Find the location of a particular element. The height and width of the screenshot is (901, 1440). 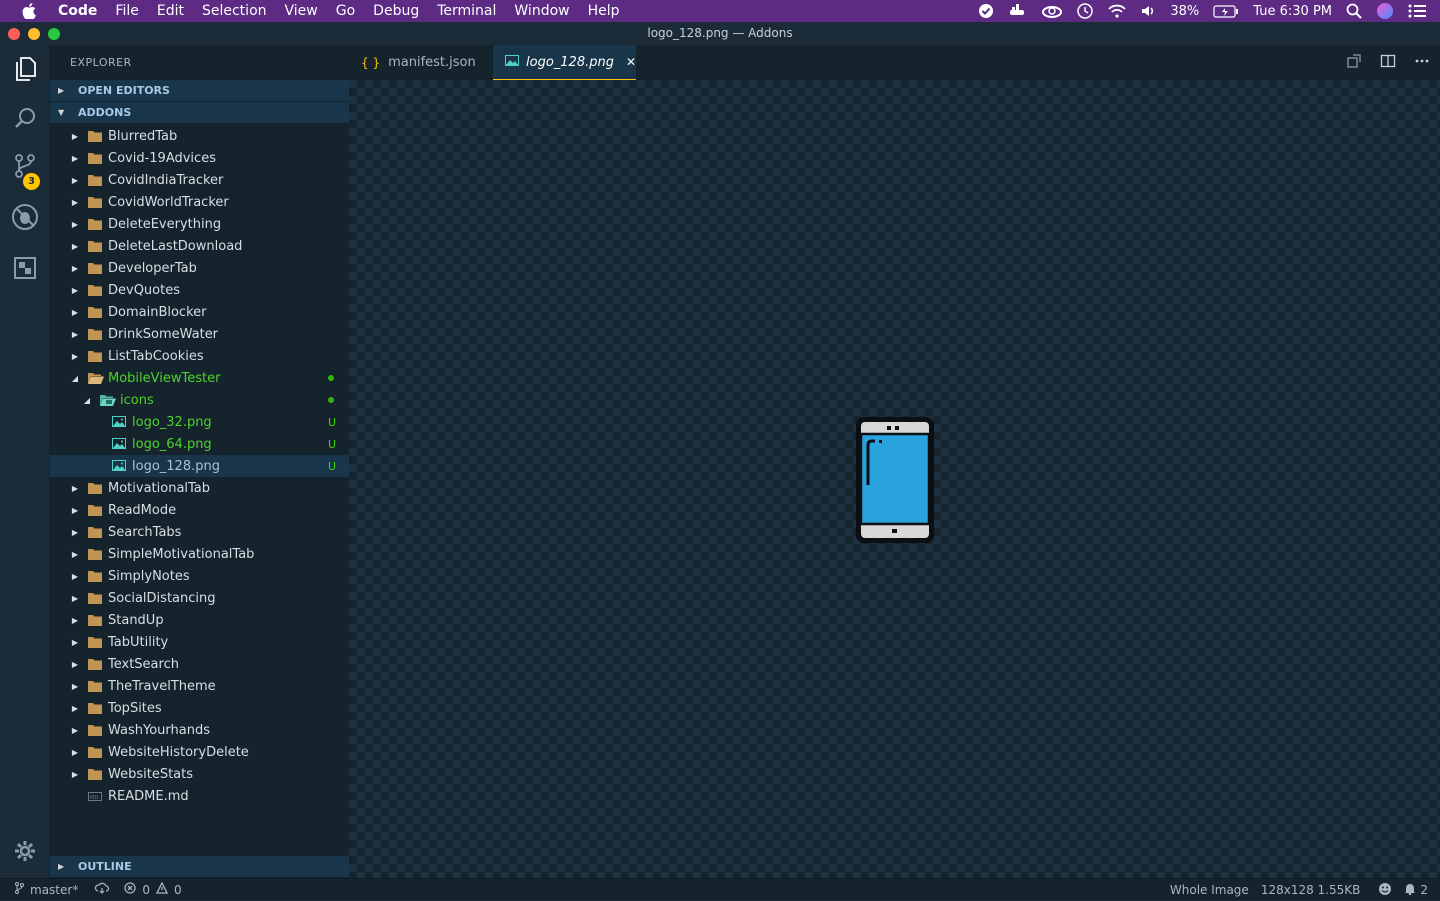

tree-item-label: ReadMode is located at coordinates (142, 510).